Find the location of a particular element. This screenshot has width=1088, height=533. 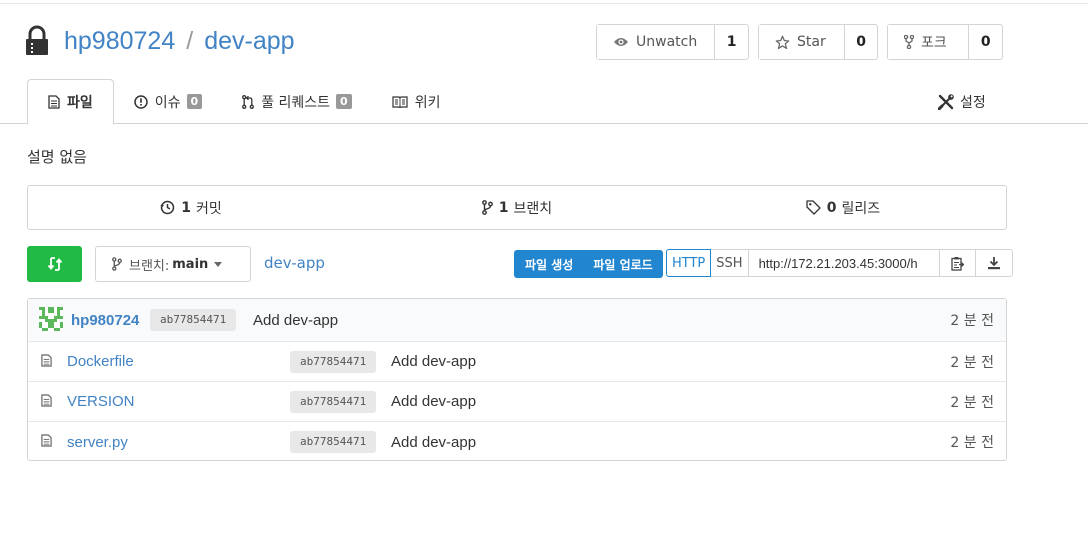

forks-count: 0 is located at coordinates (985, 42).